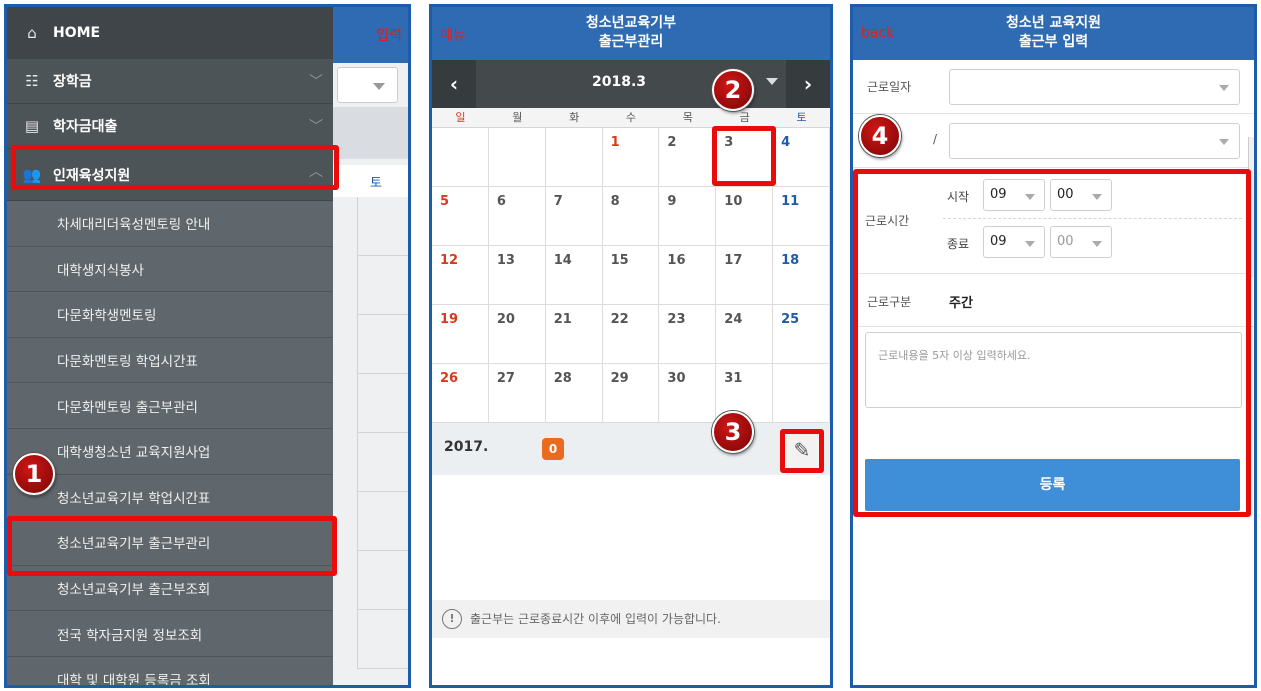  I want to click on weekday-label: 금, so click(744, 117).